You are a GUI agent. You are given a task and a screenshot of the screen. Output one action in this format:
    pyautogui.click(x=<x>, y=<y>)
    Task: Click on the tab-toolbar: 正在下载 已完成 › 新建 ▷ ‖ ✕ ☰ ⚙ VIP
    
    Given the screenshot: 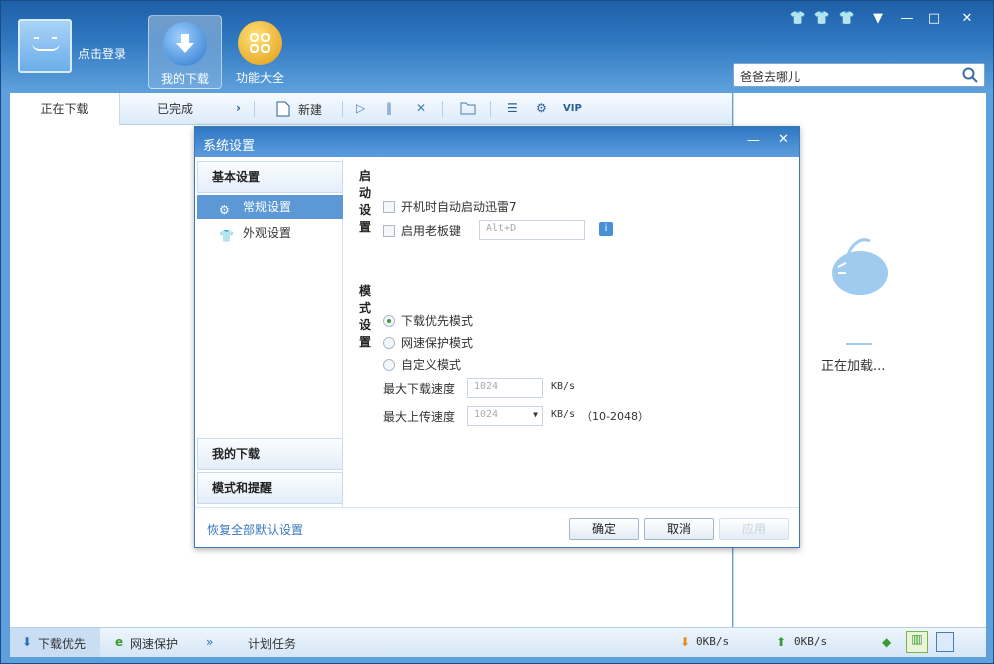 What is the action you would take?
    pyautogui.click(x=371, y=109)
    